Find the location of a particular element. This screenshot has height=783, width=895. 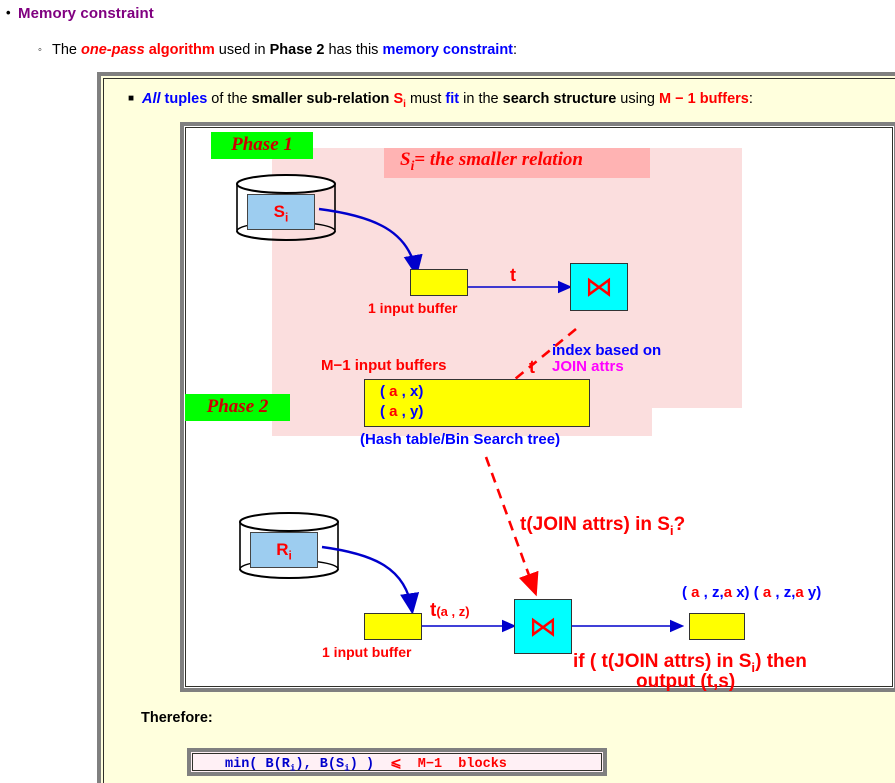

input-buffer-top-label: 1 input buffer is located at coordinates (413, 308).